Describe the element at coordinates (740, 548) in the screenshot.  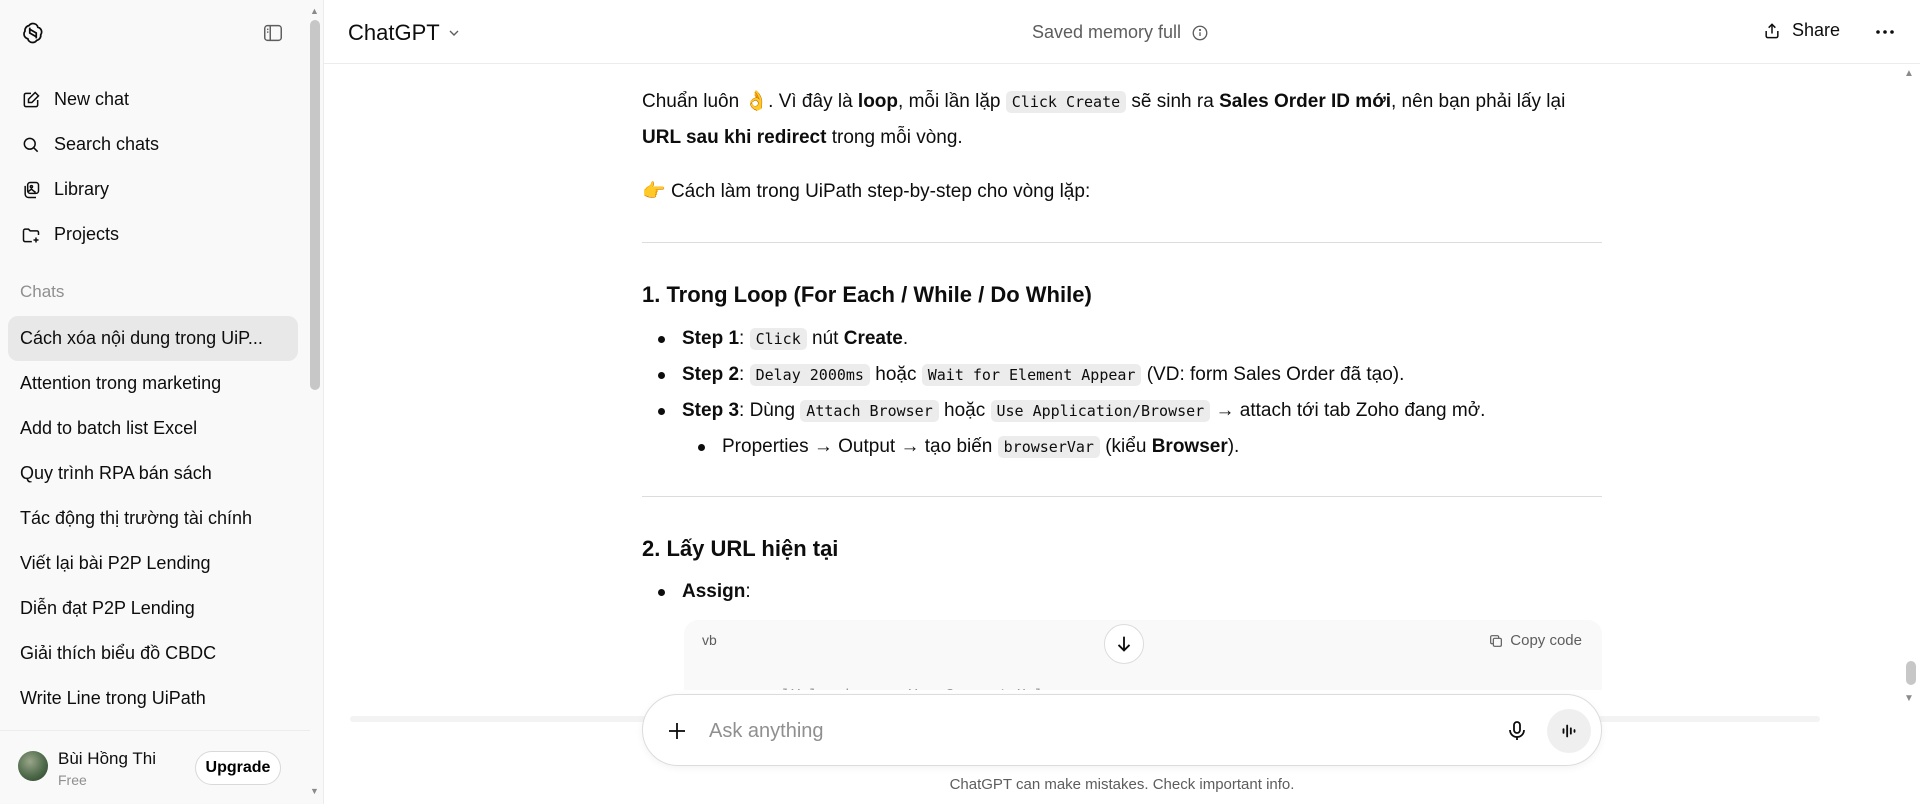
I see `section-heading: 2. Lấy URL hiện tại` at that location.